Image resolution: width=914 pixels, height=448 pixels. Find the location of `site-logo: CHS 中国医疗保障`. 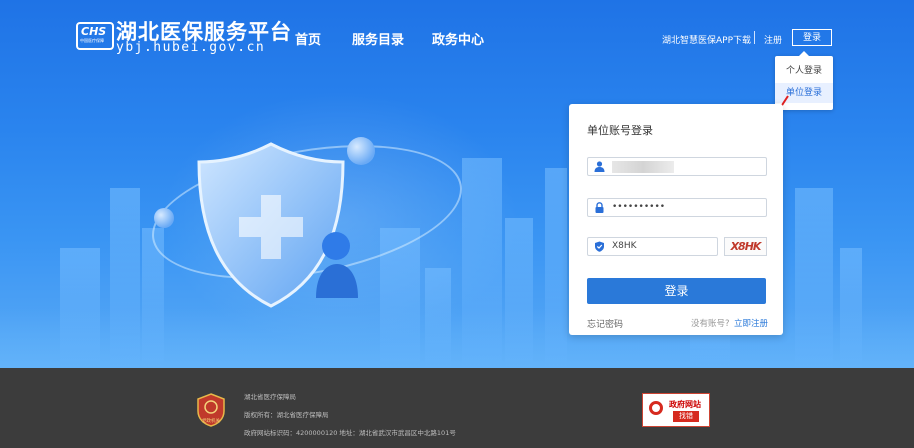

site-logo: CHS 中国医疗保障 is located at coordinates (95, 36).